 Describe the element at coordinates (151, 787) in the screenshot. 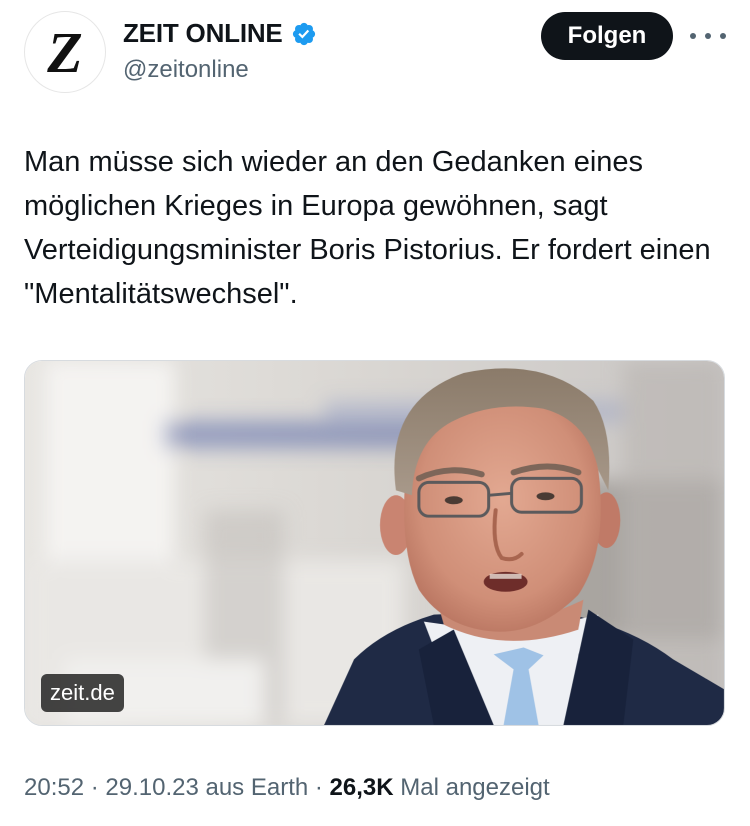

I see `tweet-date: 29.10.23` at that location.